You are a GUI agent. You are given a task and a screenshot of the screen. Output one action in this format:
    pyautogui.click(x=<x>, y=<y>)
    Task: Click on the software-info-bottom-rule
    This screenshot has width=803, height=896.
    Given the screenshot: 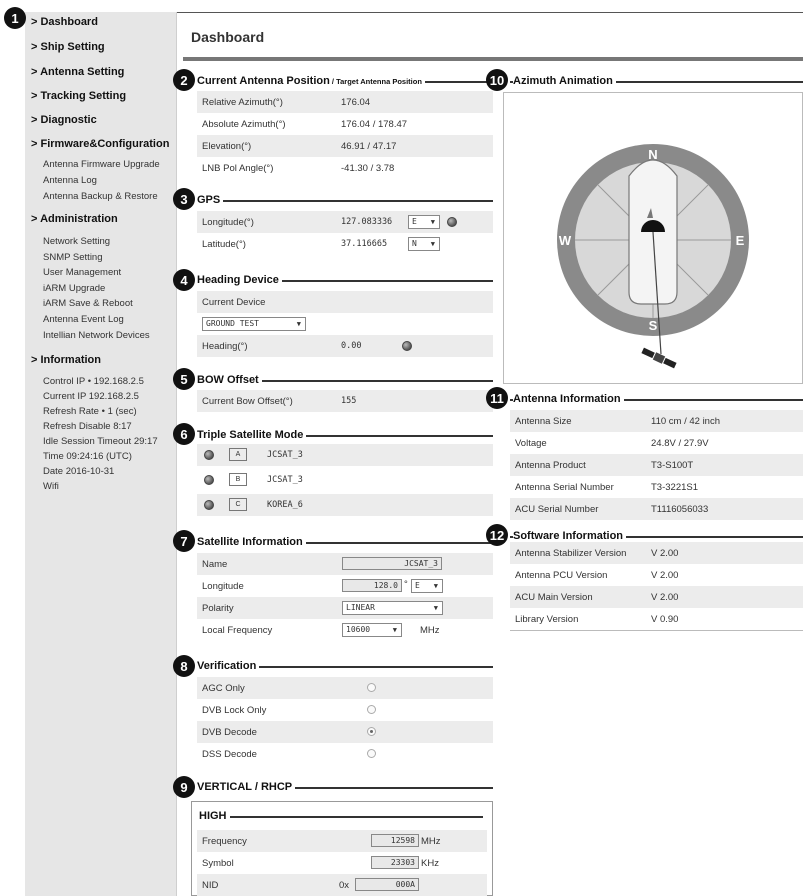 What is the action you would take?
    pyautogui.click(x=656, y=630)
    